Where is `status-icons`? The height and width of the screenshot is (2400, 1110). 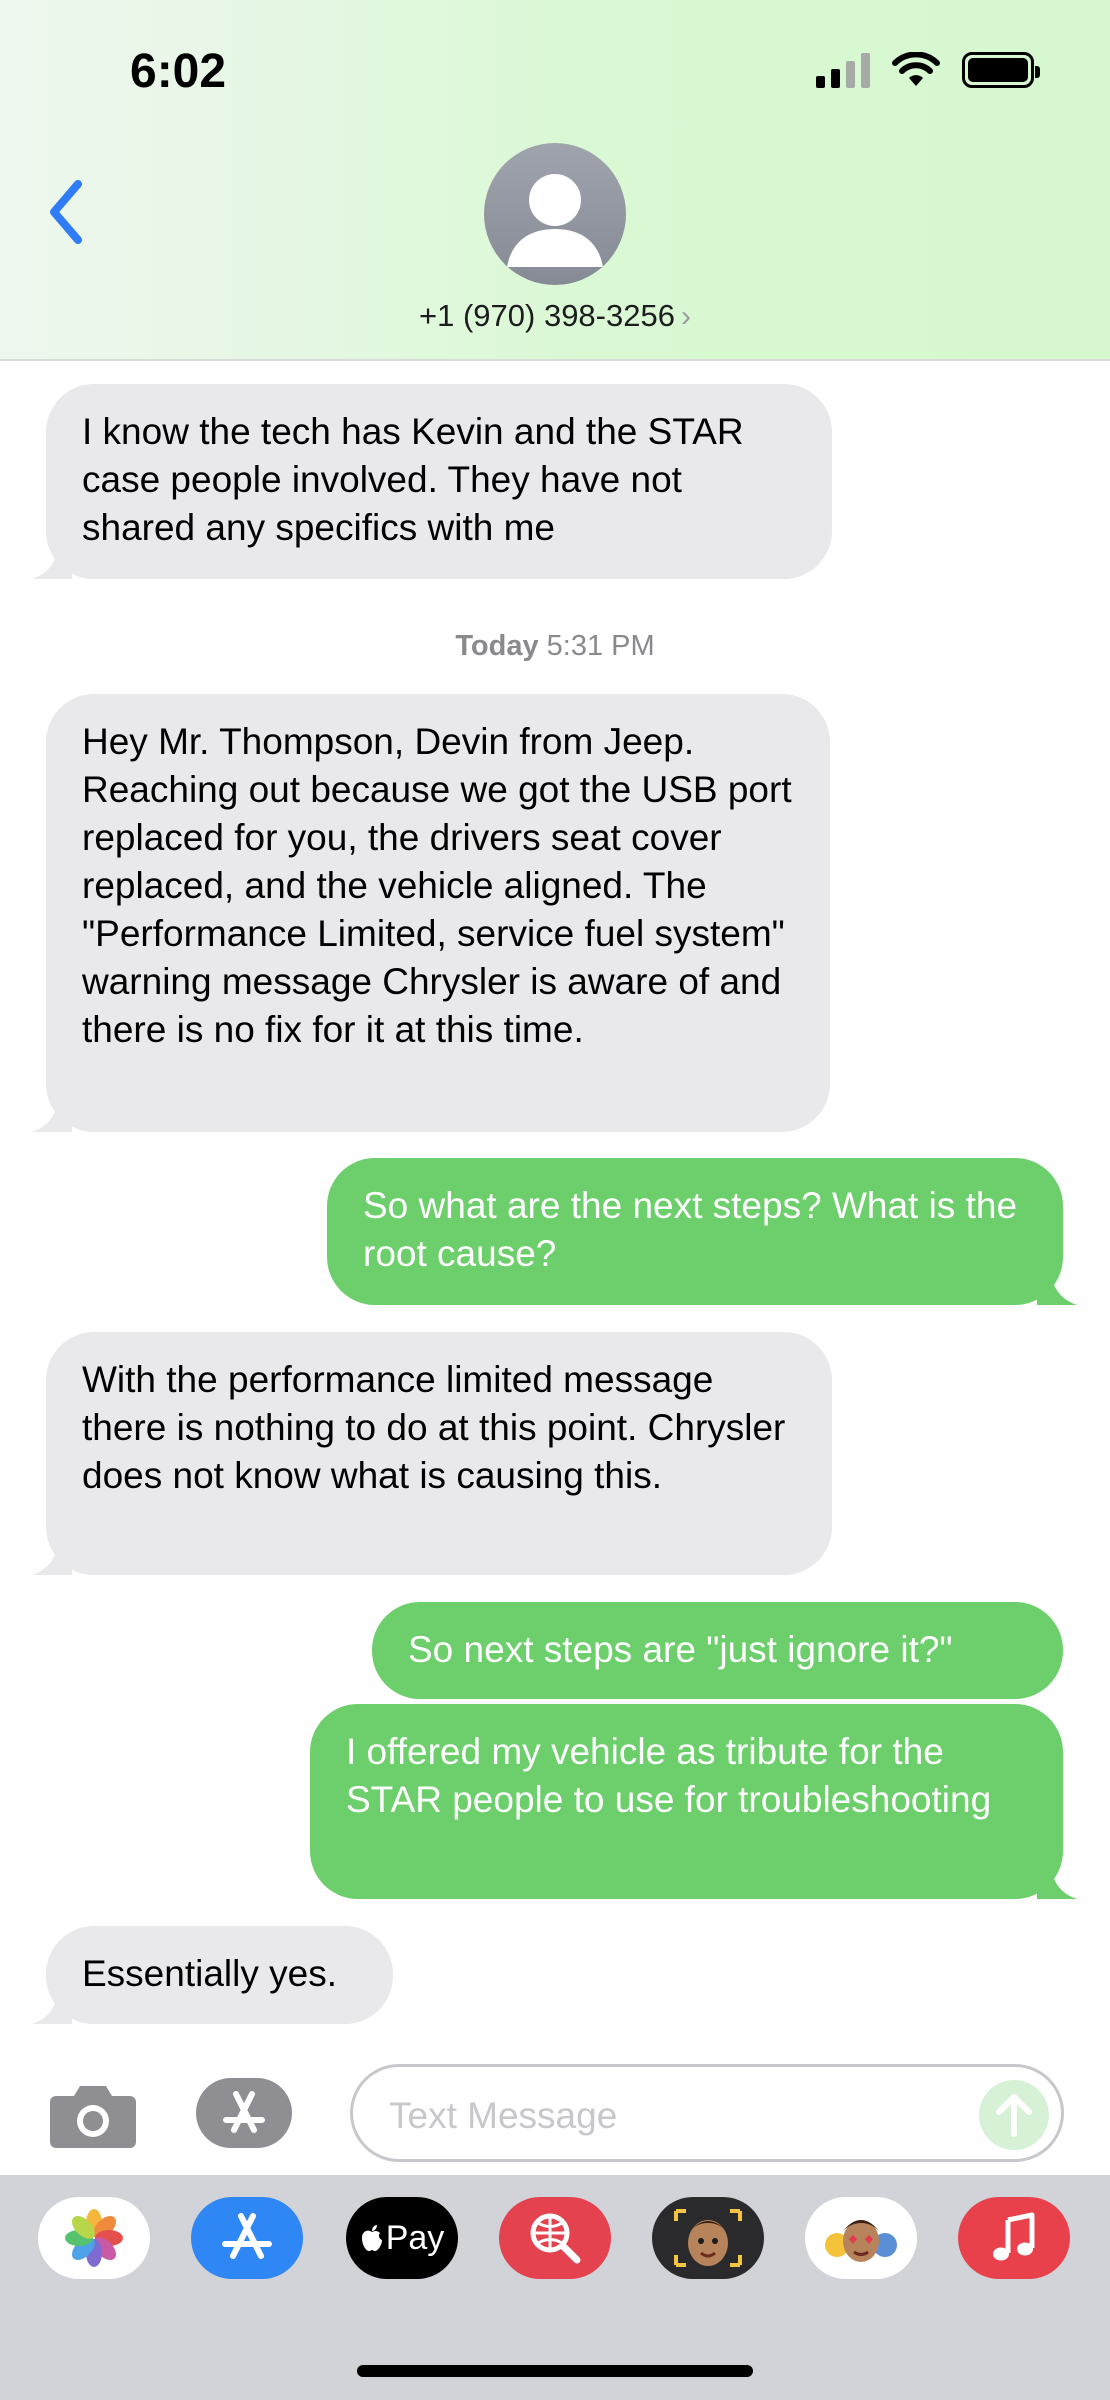
status-icons is located at coordinates (928, 70).